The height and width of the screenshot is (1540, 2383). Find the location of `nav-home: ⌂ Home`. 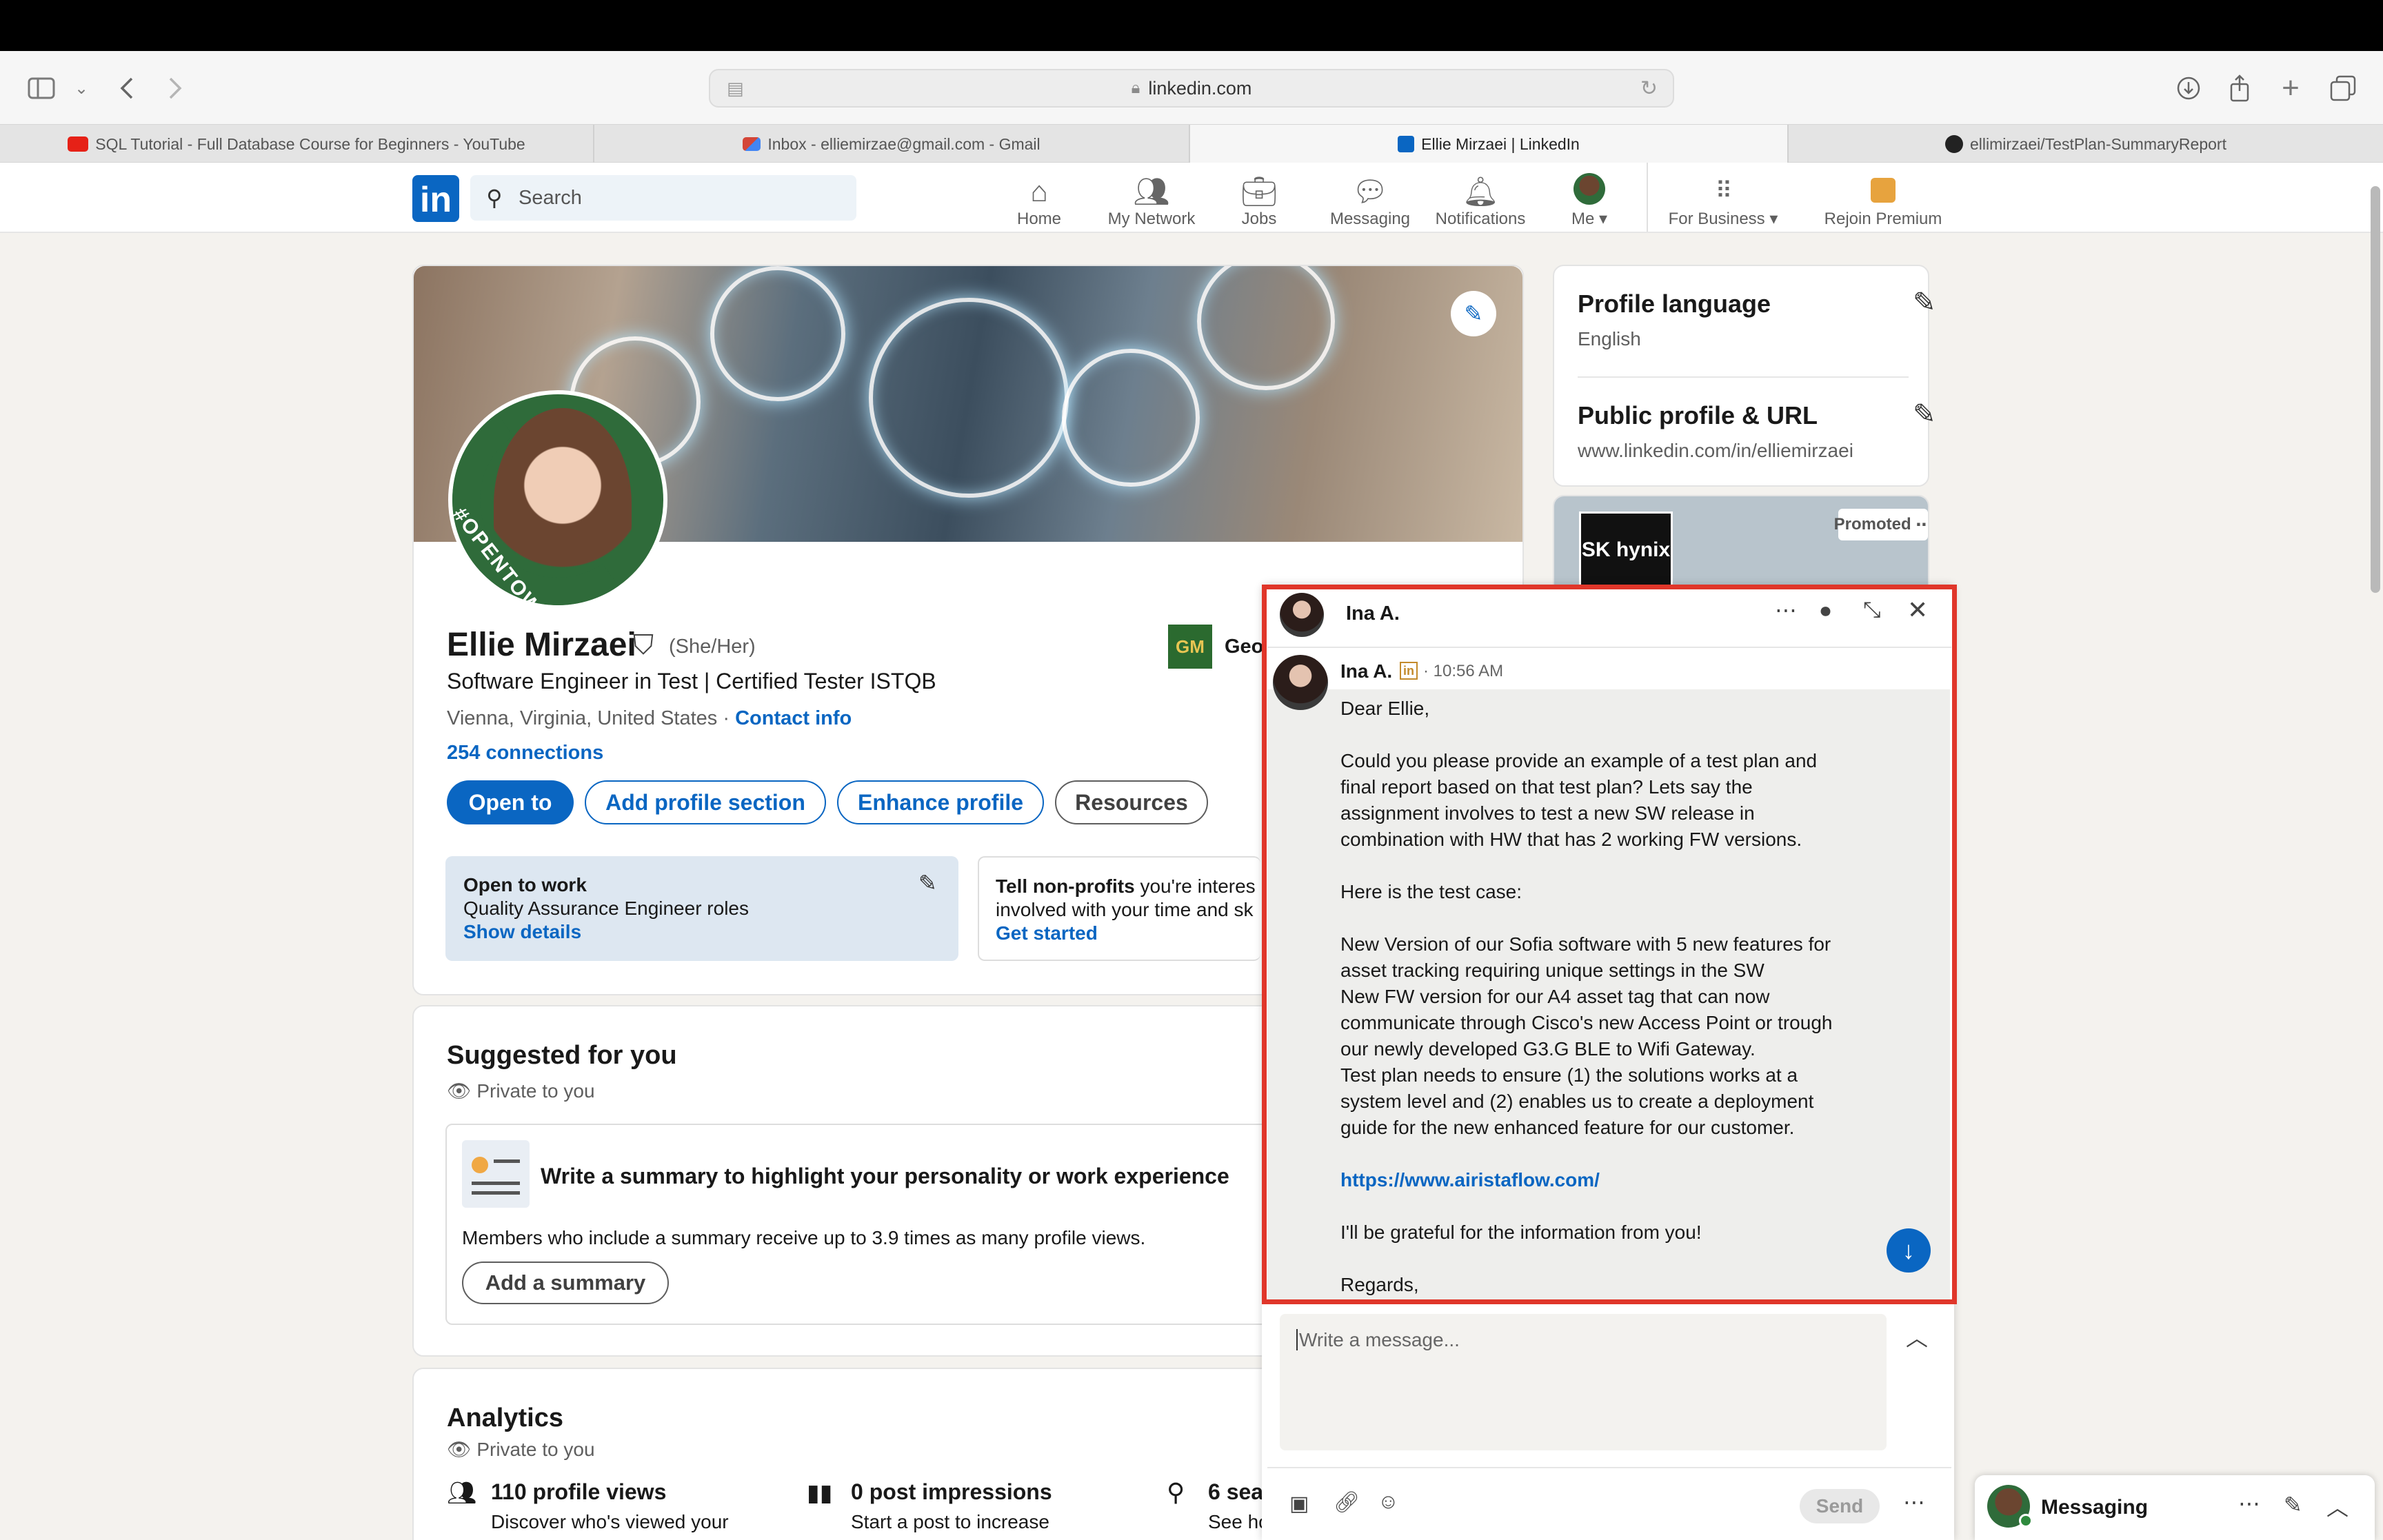

nav-home: ⌂ Home is located at coordinates (1039, 200).